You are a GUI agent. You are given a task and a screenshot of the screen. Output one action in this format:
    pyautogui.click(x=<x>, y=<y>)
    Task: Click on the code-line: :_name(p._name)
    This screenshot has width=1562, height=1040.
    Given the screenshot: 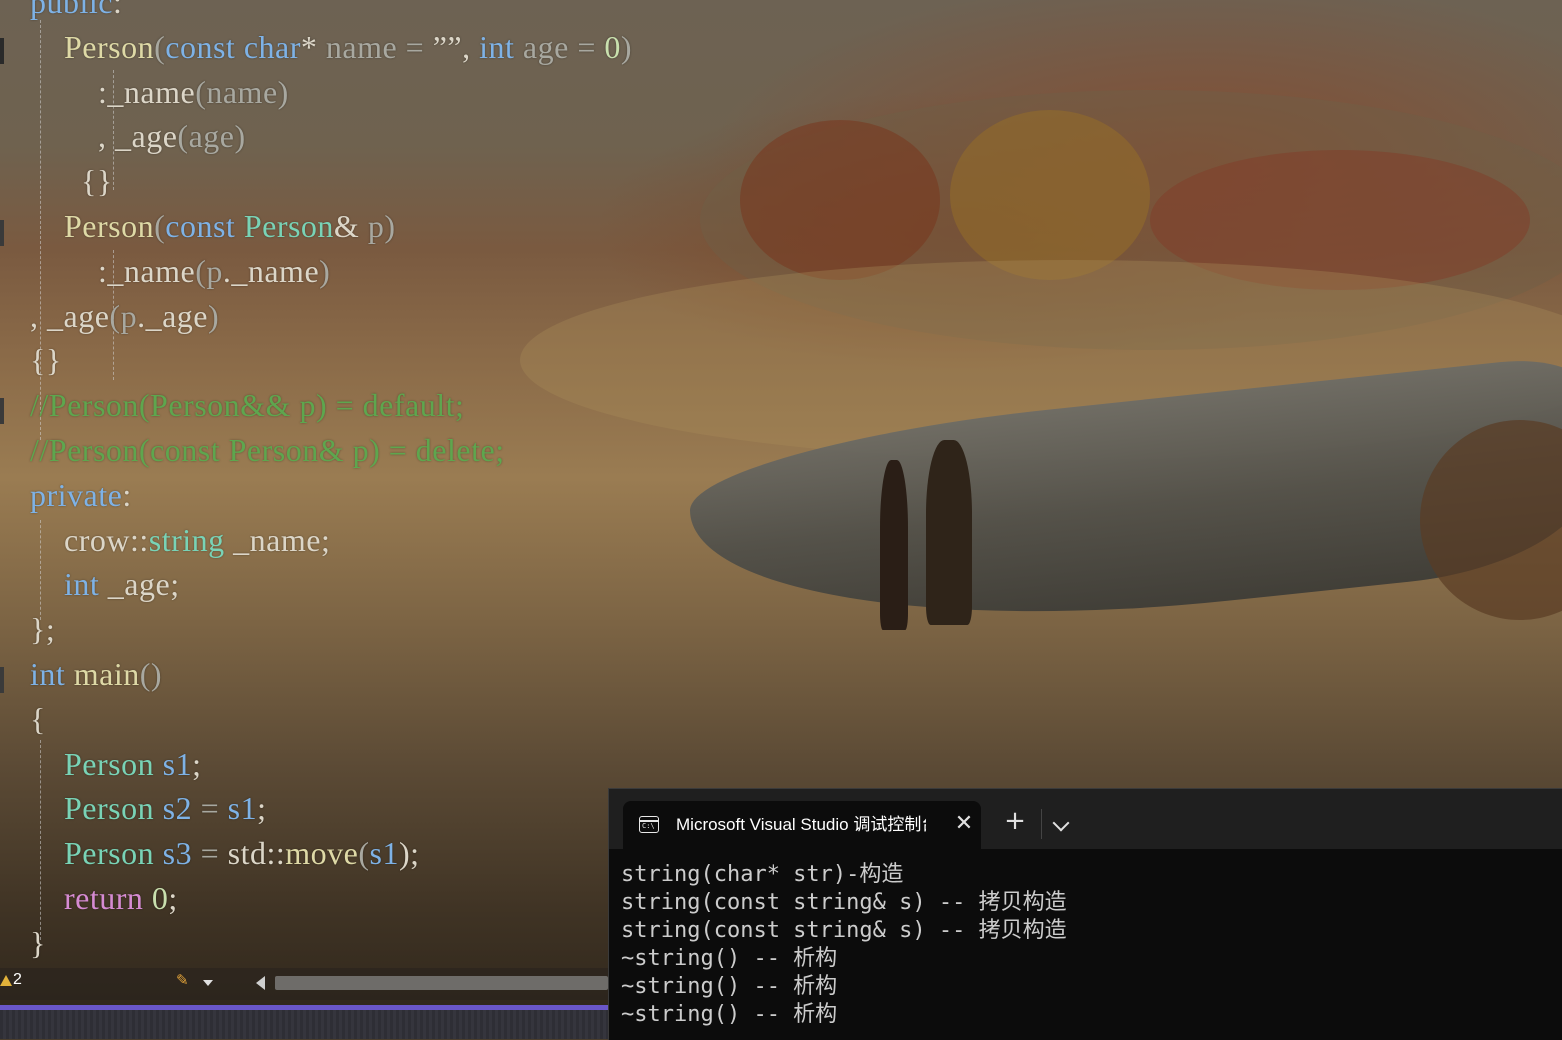 What is the action you would take?
    pyautogui.click(x=180, y=271)
    